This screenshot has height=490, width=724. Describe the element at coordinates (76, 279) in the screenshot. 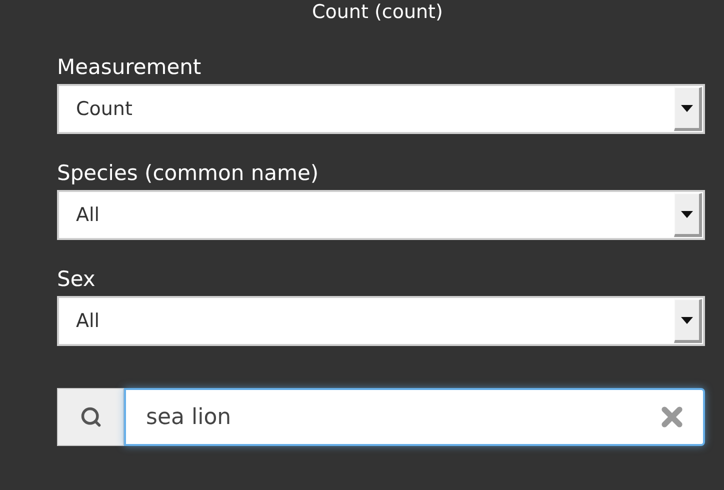

I see `field-label: Sex` at that location.